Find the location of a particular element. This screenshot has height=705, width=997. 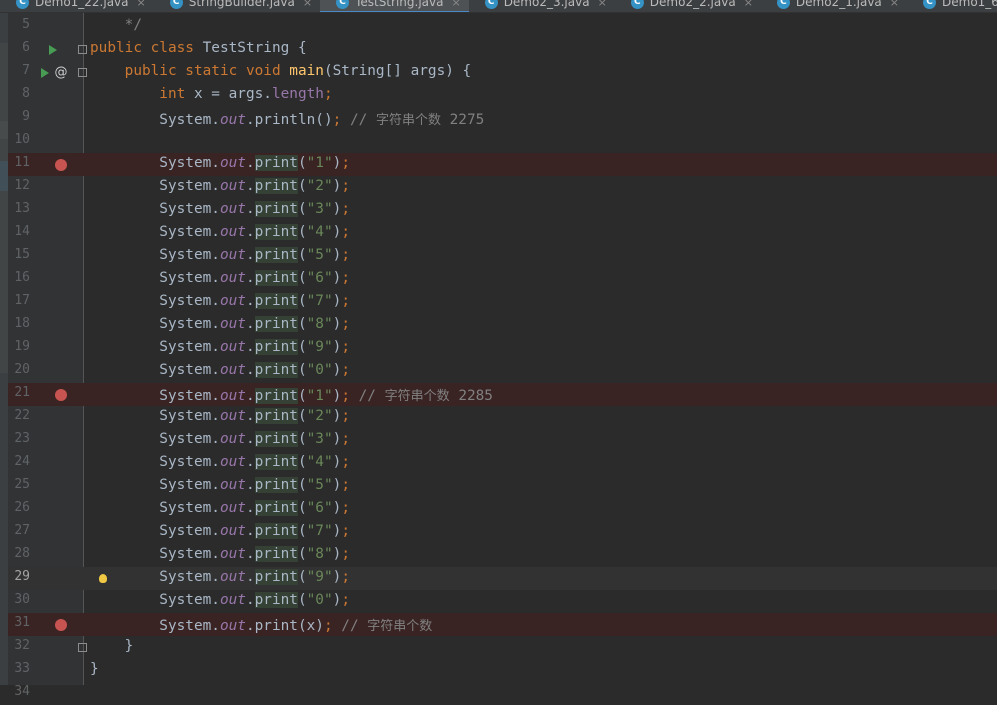

line-number: 13 is located at coordinates (19, 208).